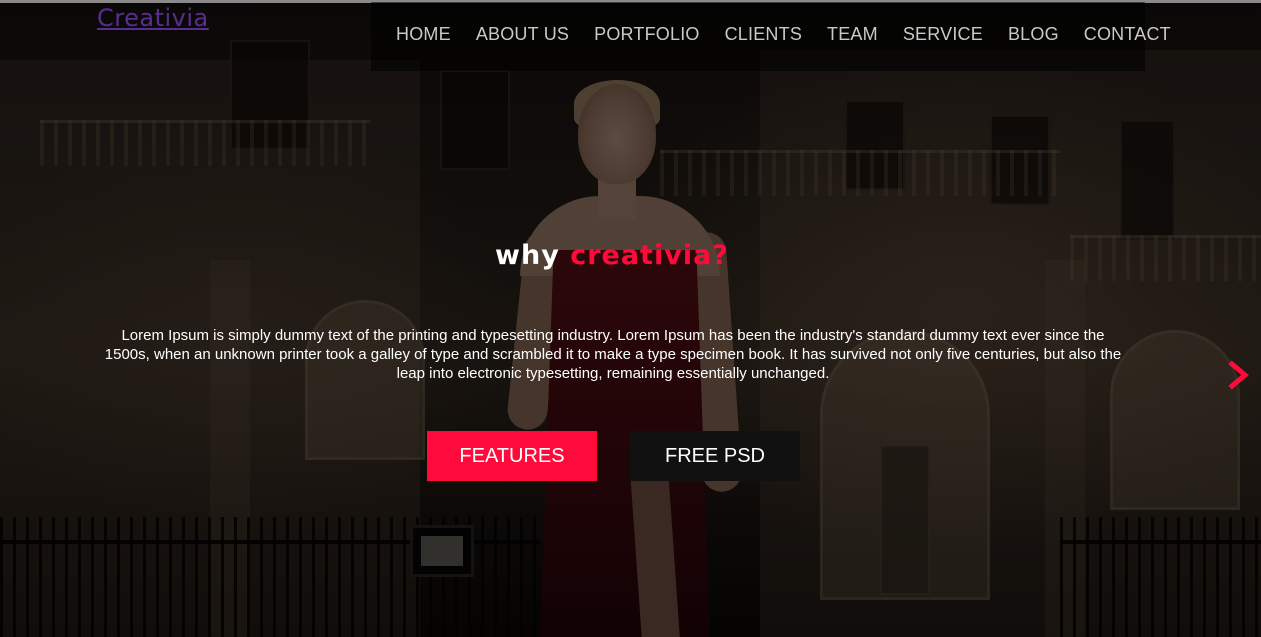 The height and width of the screenshot is (637, 1261). I want to click on nav-item-about-us: ABOUT US, so click(522, 34).